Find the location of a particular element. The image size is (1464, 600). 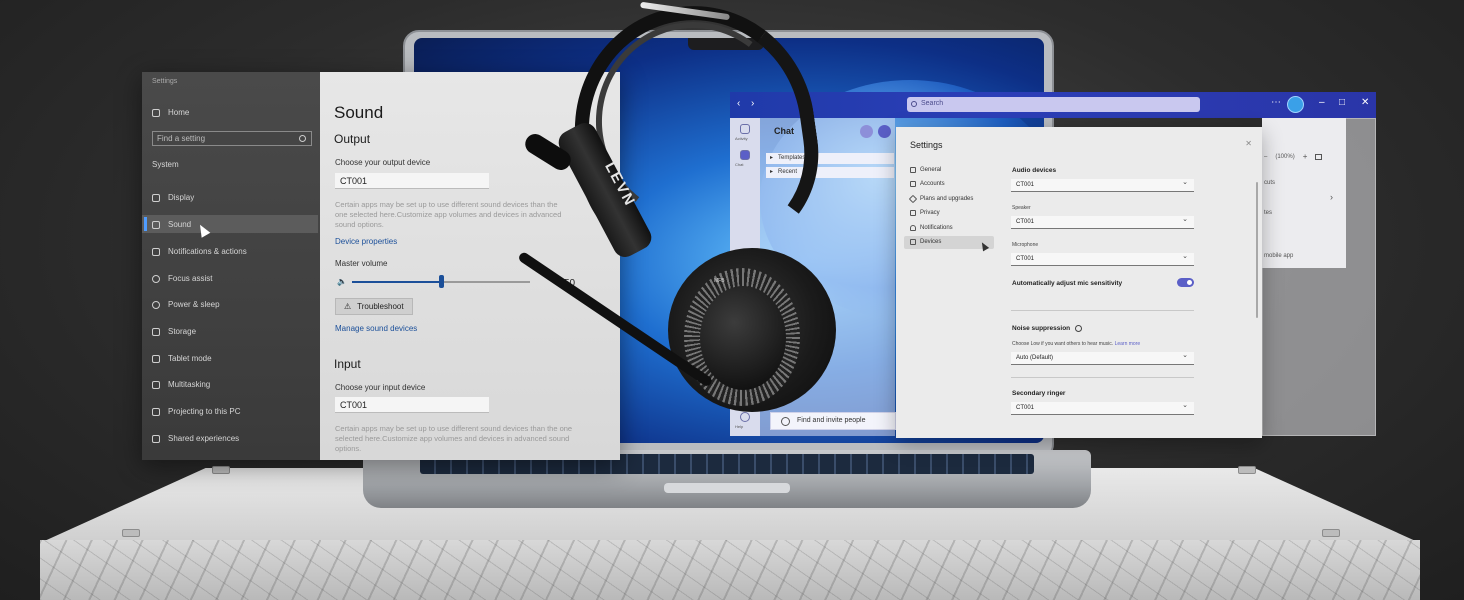

auto-adjust-toggle is located at coordinates (1185, 282).